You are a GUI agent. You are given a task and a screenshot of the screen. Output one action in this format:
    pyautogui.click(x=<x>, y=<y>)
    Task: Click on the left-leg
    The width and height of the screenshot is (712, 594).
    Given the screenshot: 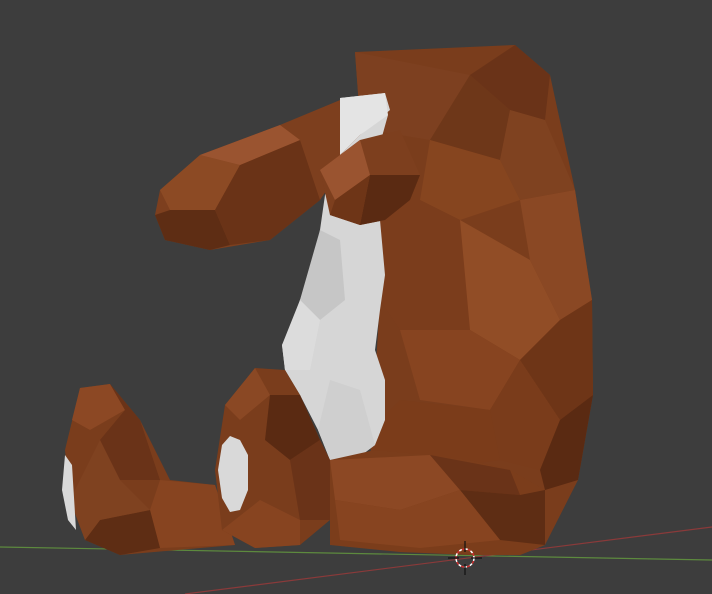 What is the action you would take?
    pyautogui.click(x=150, y=469)
    